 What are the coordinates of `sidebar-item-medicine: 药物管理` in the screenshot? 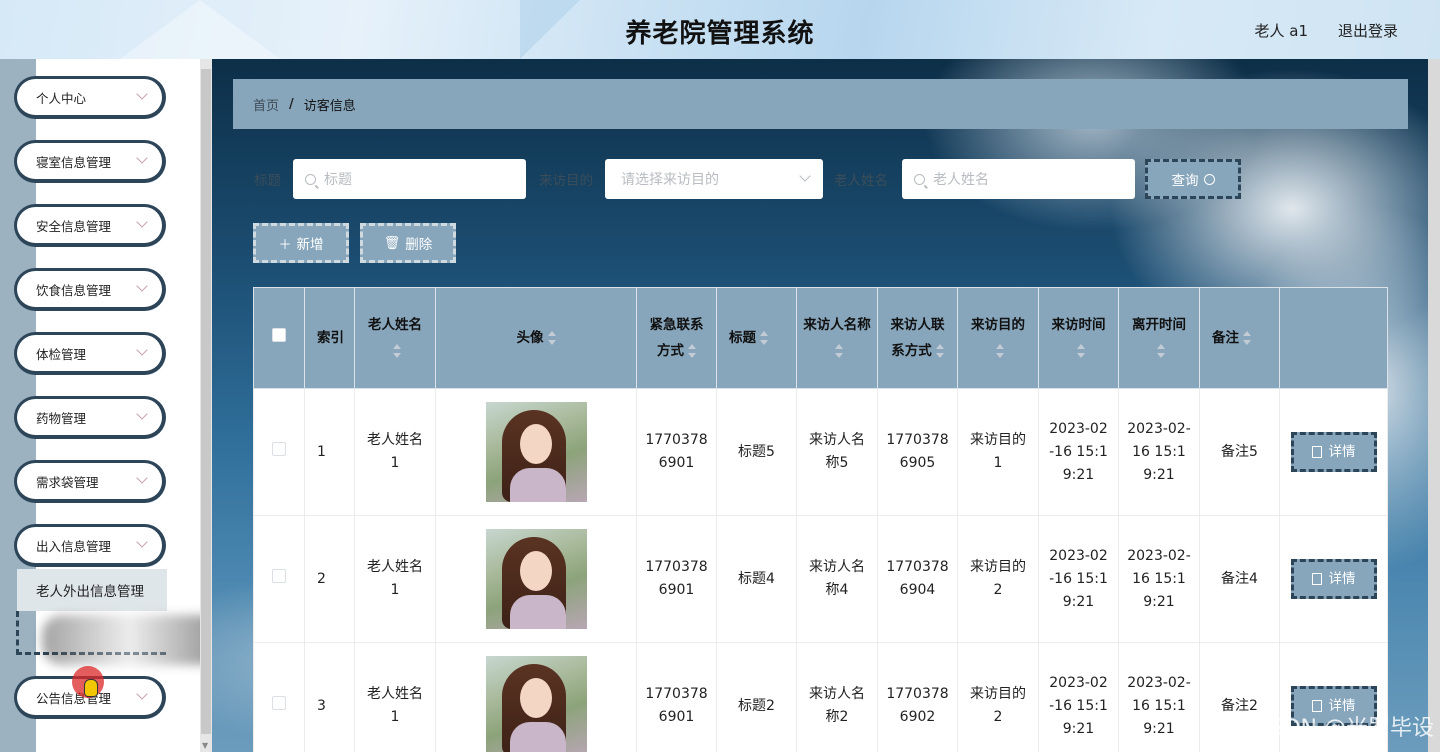 It's located at (90, 417).